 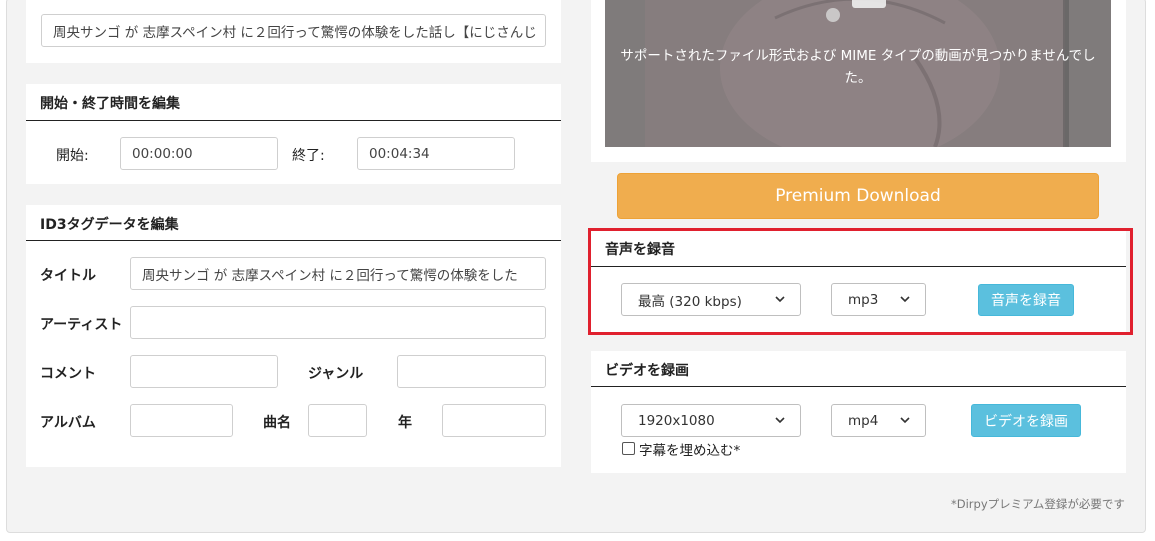 What do you see at coordinates (858, 67) in the screenshot?
I see `video-error-message: サポートされたファイル形式および MIME タイプの動画が見つかりませんでした。` at bounding box center [858, 67].